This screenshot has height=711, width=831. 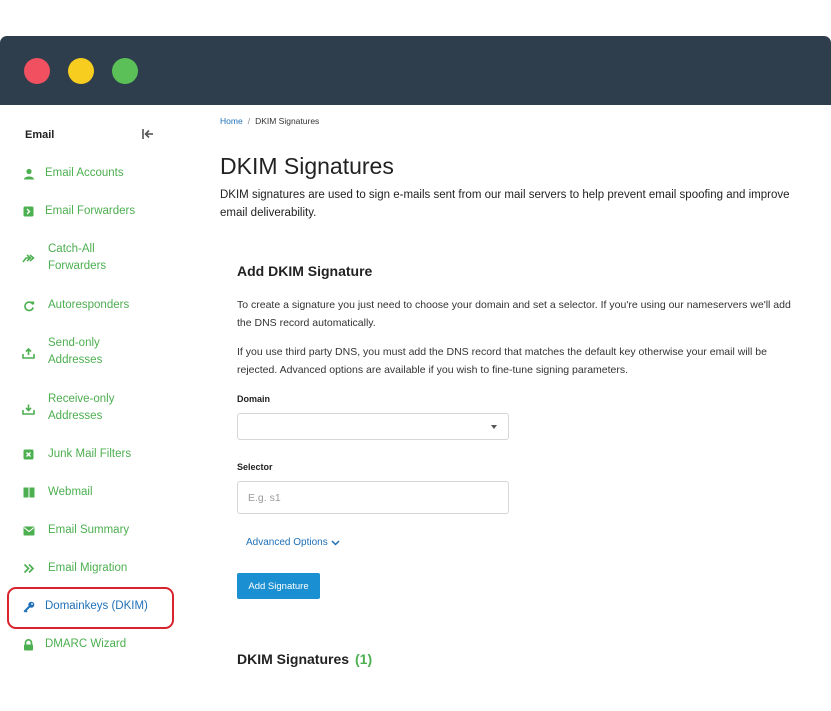 I want to click on sidebar-item-receive-only-addresses: Receive-only Addresses, so click(x=90, y=408).